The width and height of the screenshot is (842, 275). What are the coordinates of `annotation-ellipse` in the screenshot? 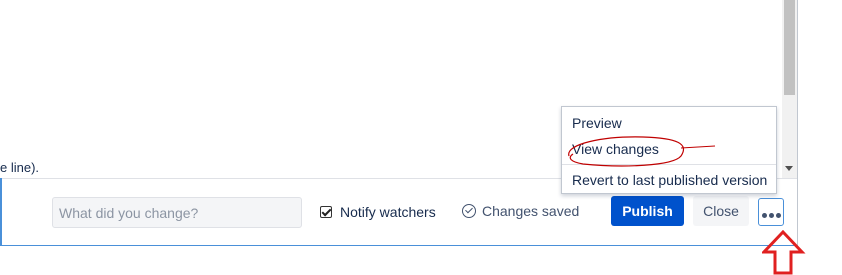 It's located at (642, 151).